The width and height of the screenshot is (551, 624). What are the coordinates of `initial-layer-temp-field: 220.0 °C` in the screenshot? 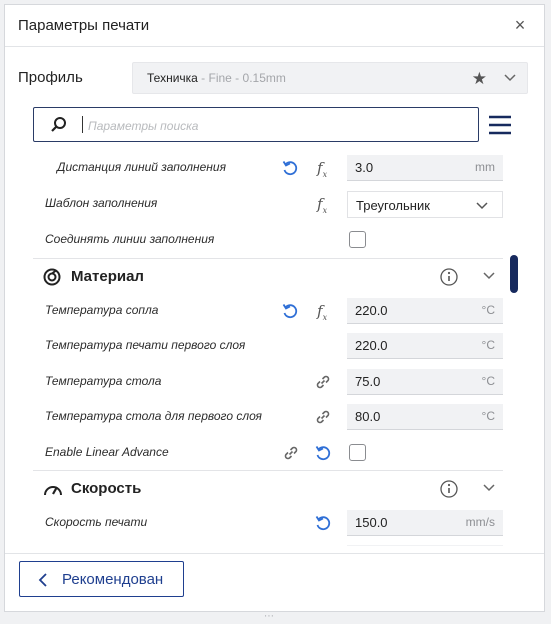 It's located at (425, 346).